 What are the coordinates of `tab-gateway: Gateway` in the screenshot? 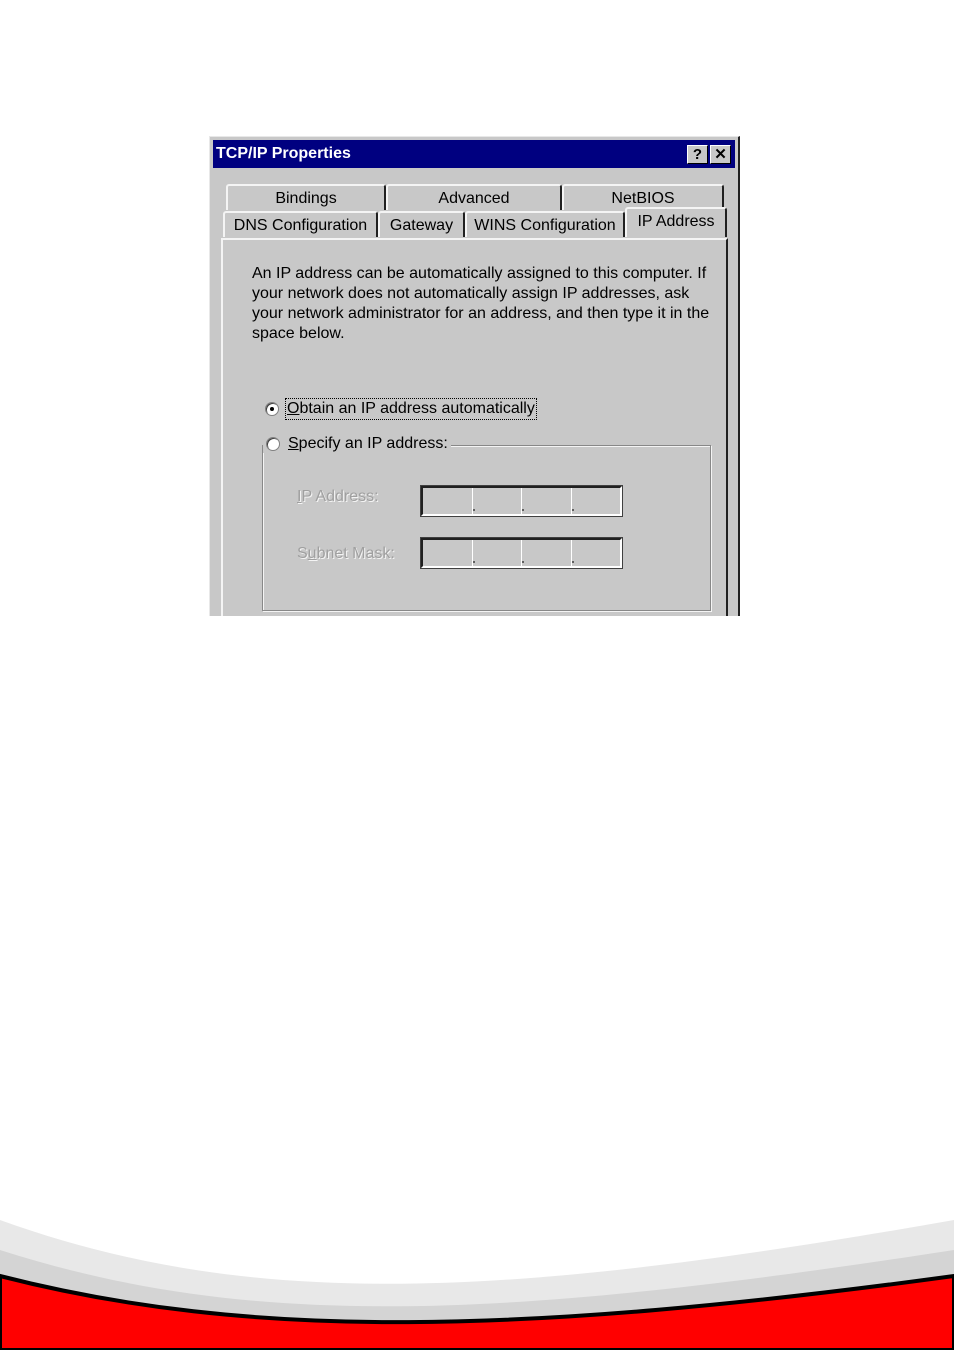 It's located at (421, 224).